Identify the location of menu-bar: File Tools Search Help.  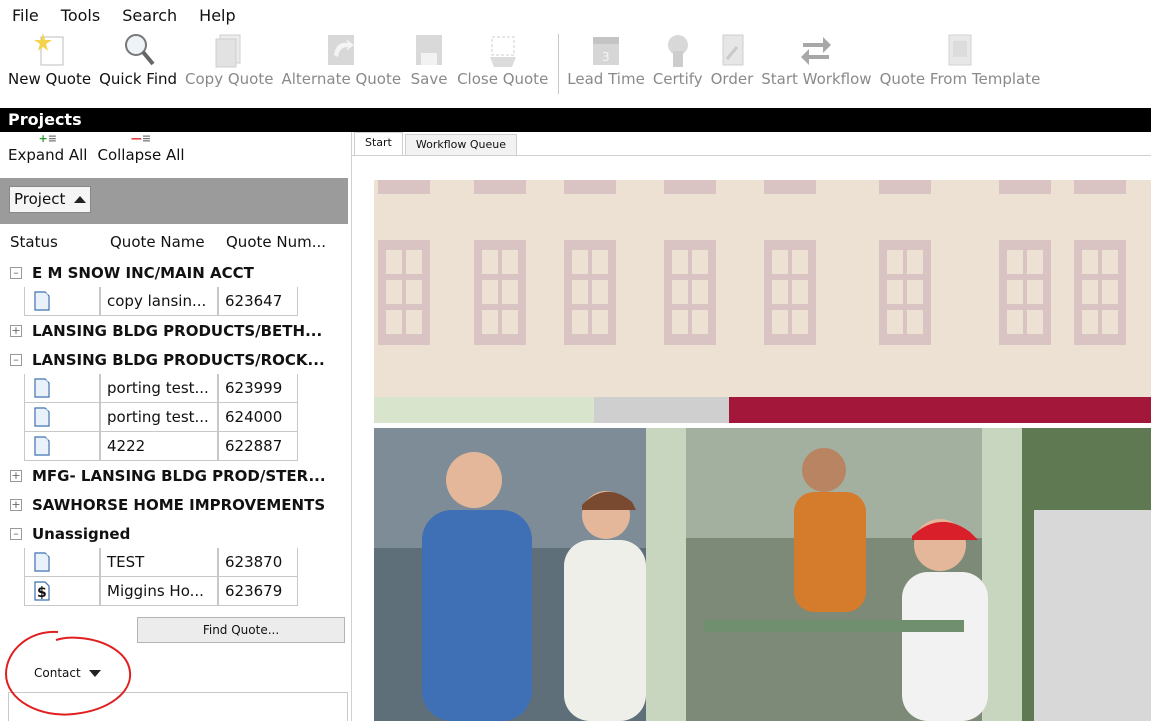
(575, 15).